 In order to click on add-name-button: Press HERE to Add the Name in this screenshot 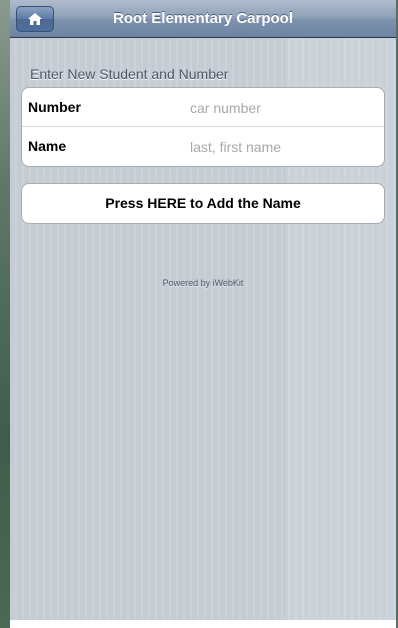, I will do `click(203, 203)`.